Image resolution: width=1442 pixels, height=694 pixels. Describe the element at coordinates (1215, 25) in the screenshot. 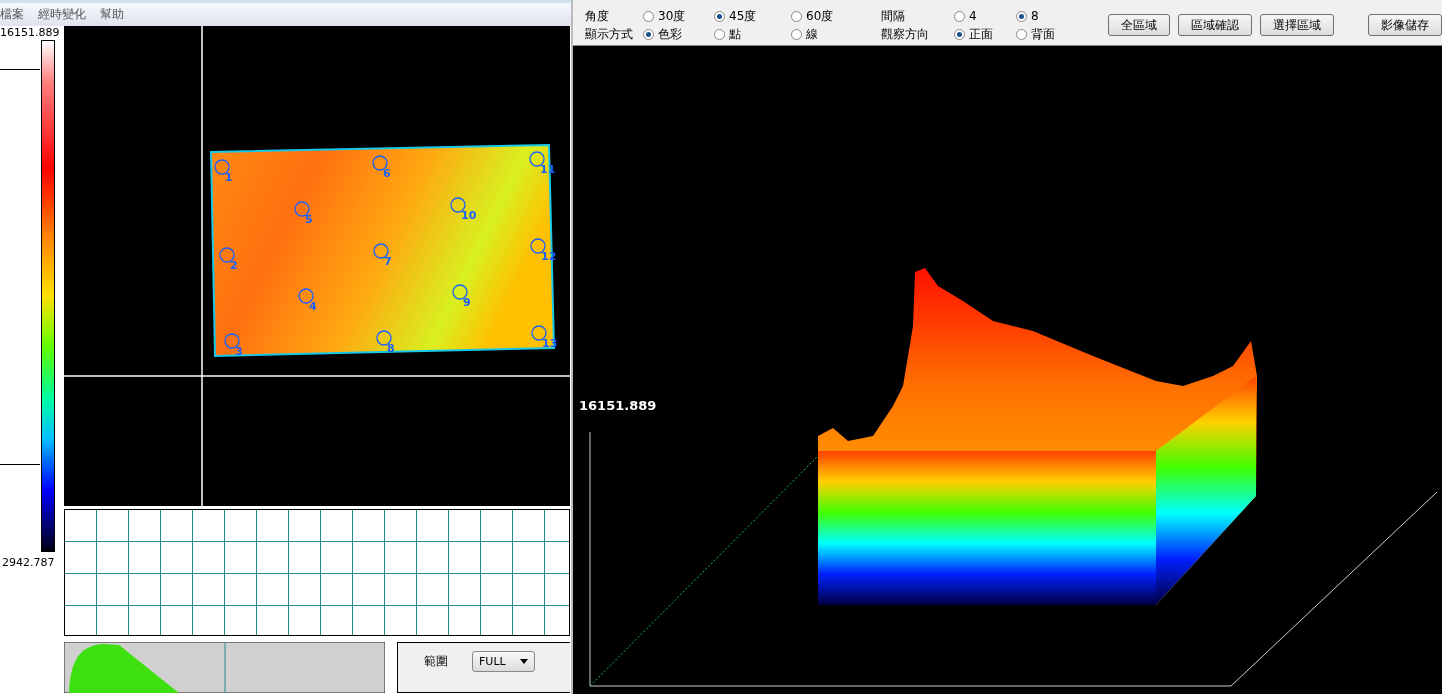

I see `toolbar-button: 區域確認` at that location.